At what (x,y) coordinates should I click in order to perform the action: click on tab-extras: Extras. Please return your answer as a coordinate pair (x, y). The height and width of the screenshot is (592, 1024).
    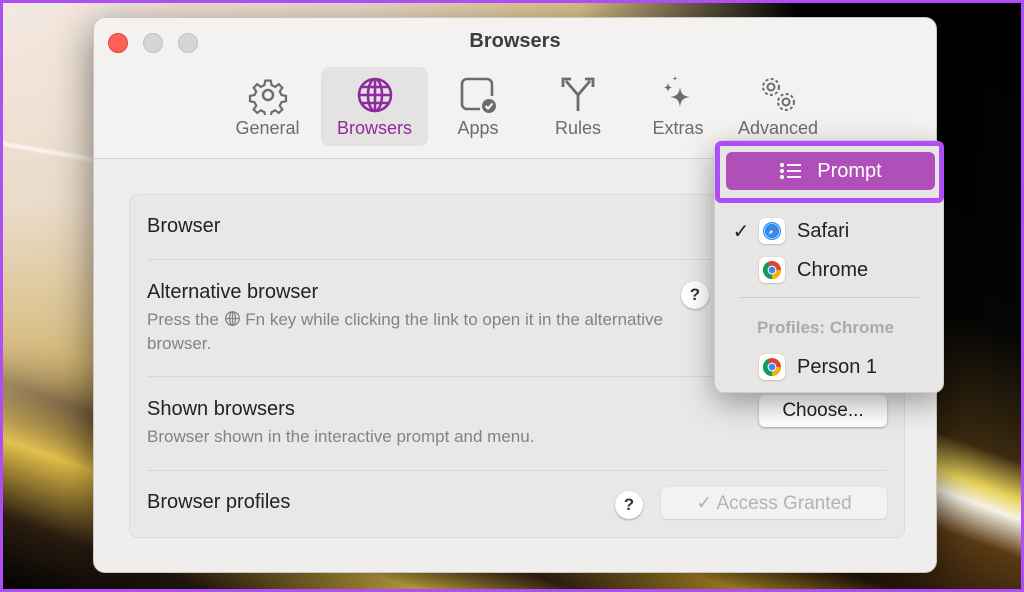
    Looking at the image, I should click on (678, 106).